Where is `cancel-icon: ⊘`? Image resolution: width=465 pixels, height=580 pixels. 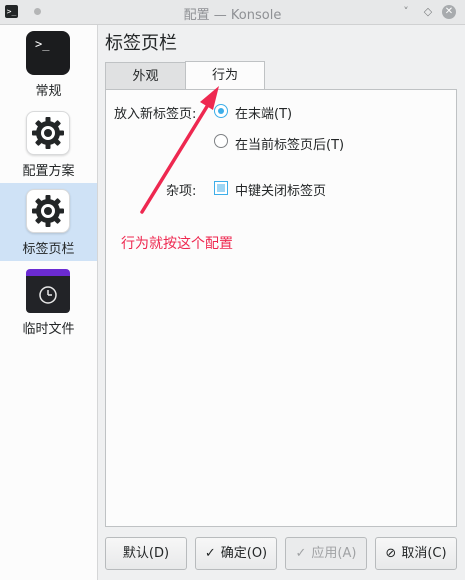 cancel-icon: ⊘ is located at coordinates (391, 553).